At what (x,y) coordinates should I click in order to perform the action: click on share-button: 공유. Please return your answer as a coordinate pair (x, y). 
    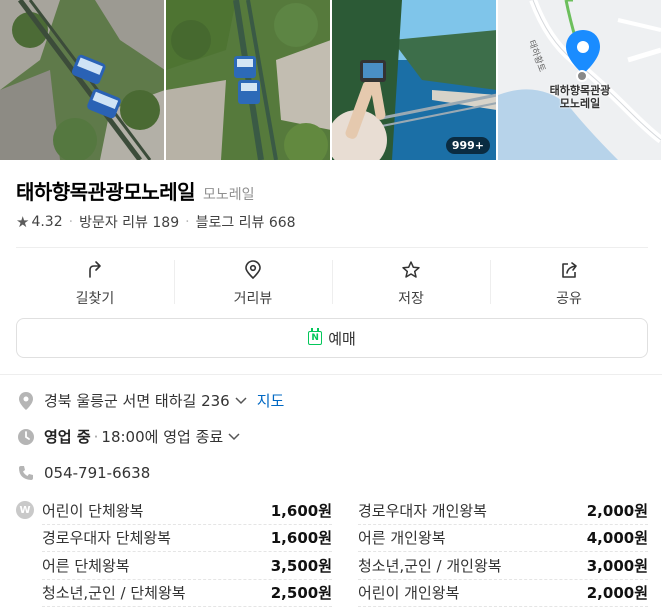
    Looking at the image, I should click on (569, 283).